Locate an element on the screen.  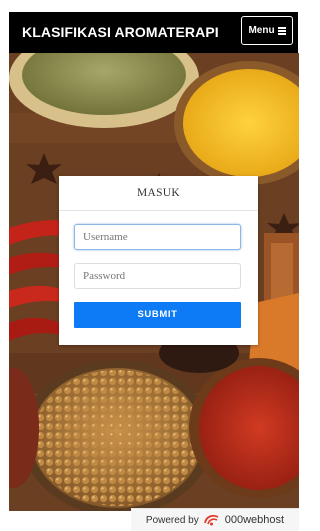
username-input is located at coordinates (157, 237).